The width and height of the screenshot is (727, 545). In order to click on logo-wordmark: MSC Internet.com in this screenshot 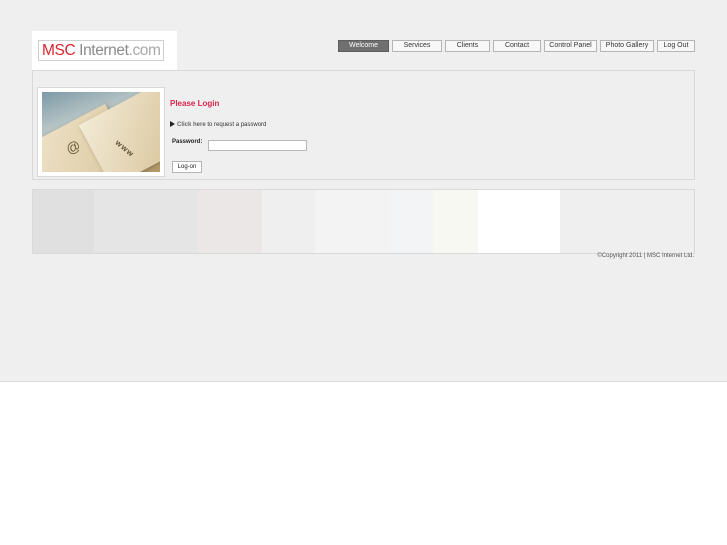, I will do `click(101, 50)`.